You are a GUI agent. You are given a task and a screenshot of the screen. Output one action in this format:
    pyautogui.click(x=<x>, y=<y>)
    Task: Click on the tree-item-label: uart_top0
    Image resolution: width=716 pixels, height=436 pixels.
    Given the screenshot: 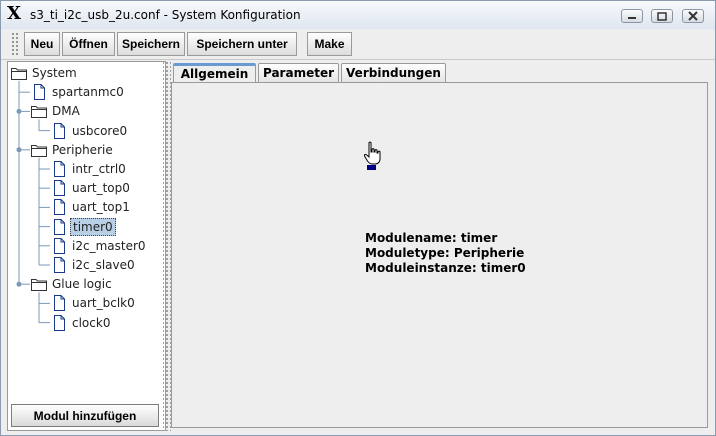 What is the action you would take?
    pyautogui.click(x=101, y=188)
    